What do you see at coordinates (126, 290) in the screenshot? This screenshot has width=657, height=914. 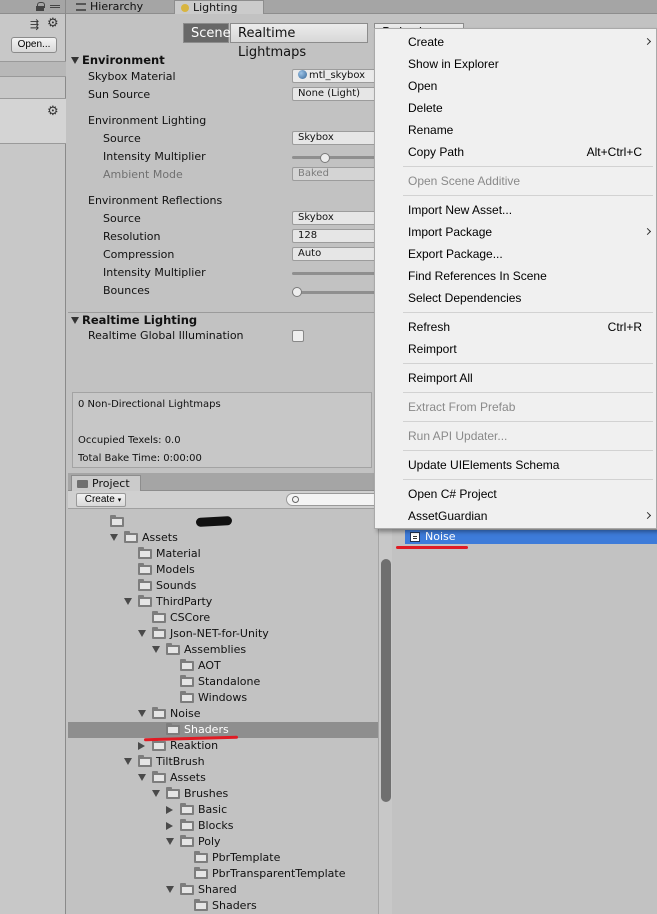 I see `bounces-label: Bounces` at bounding box center [126, 290].